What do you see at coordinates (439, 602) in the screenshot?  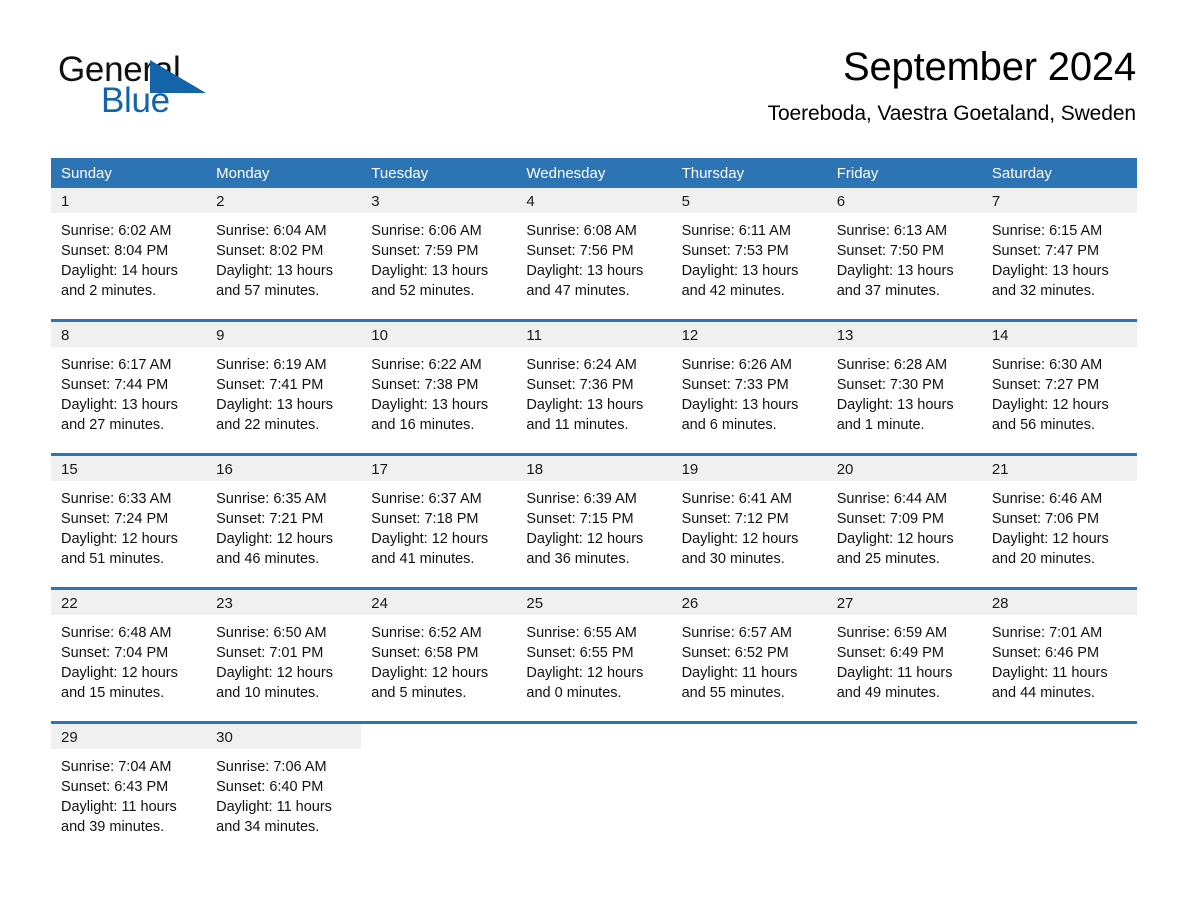 I see `day-number: 24` at bounding box center [439, 602].